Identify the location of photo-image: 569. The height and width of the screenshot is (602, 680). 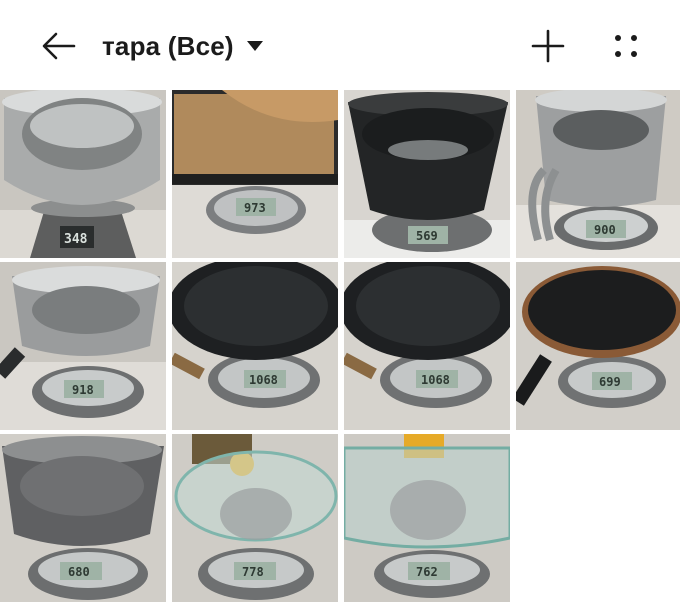
(427, 174).